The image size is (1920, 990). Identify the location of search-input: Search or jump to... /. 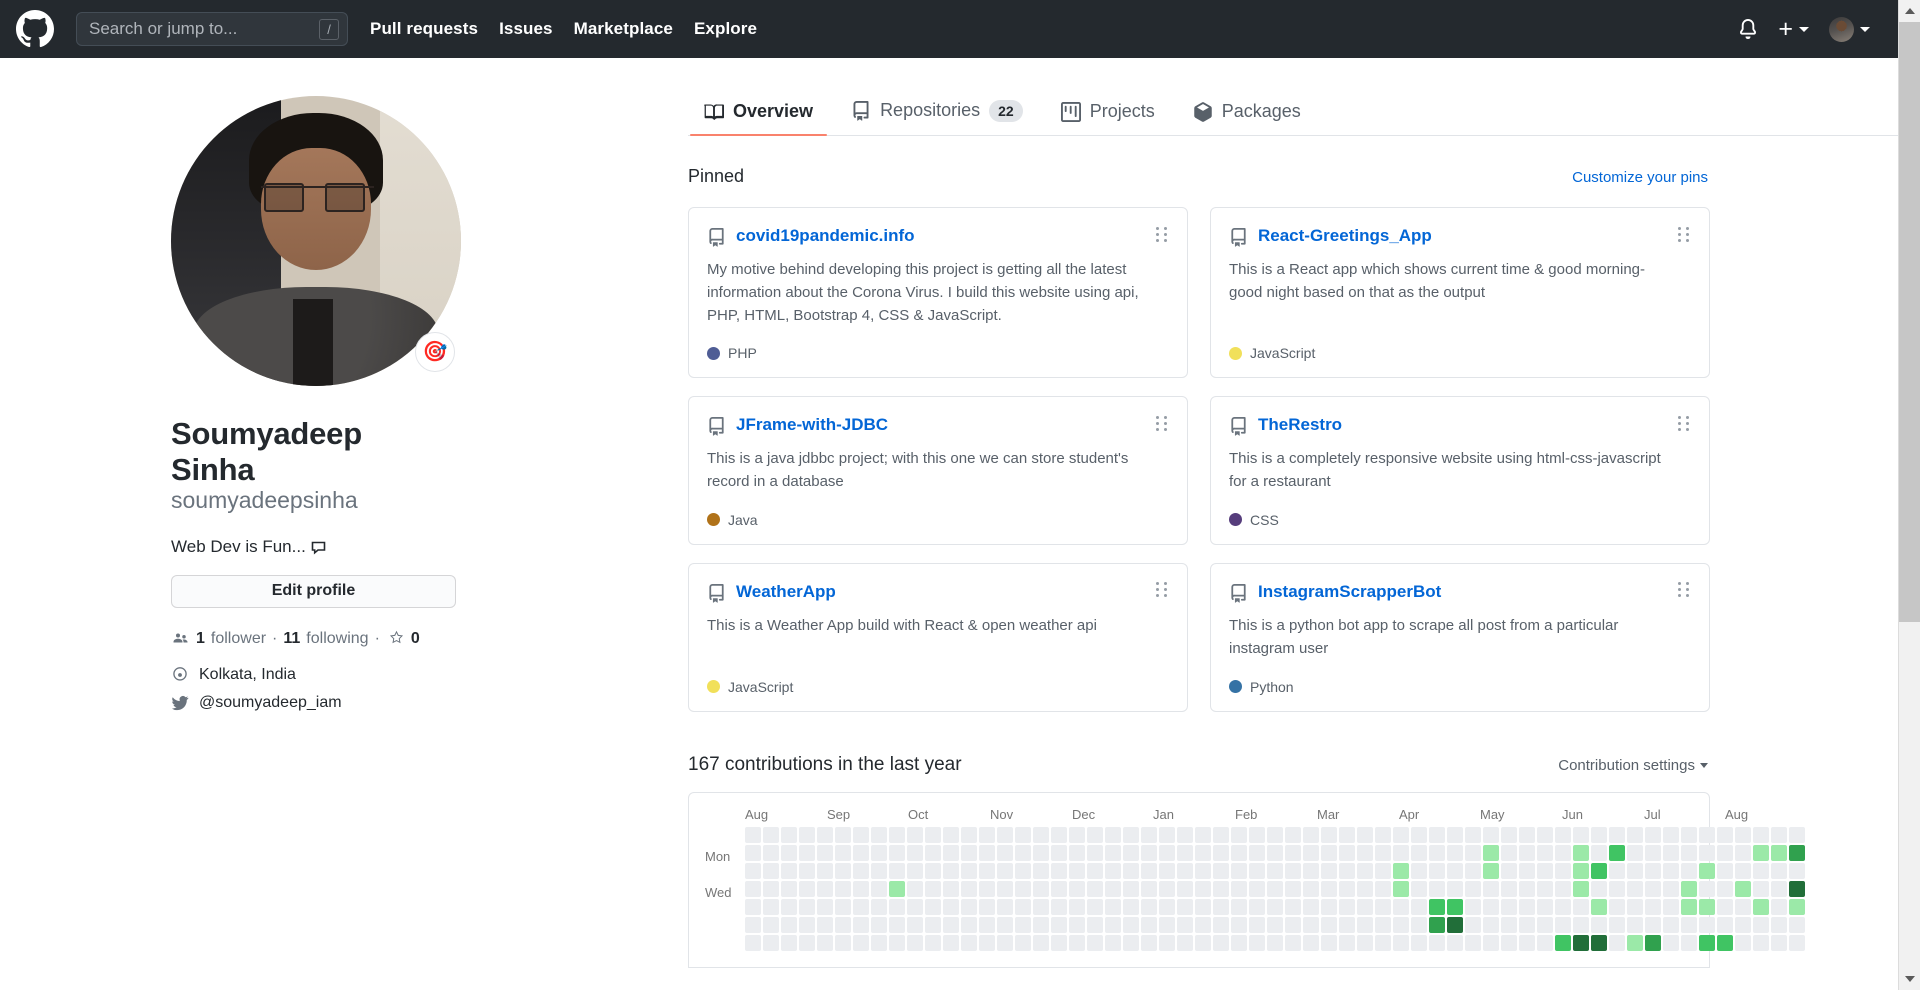
(212, 29).